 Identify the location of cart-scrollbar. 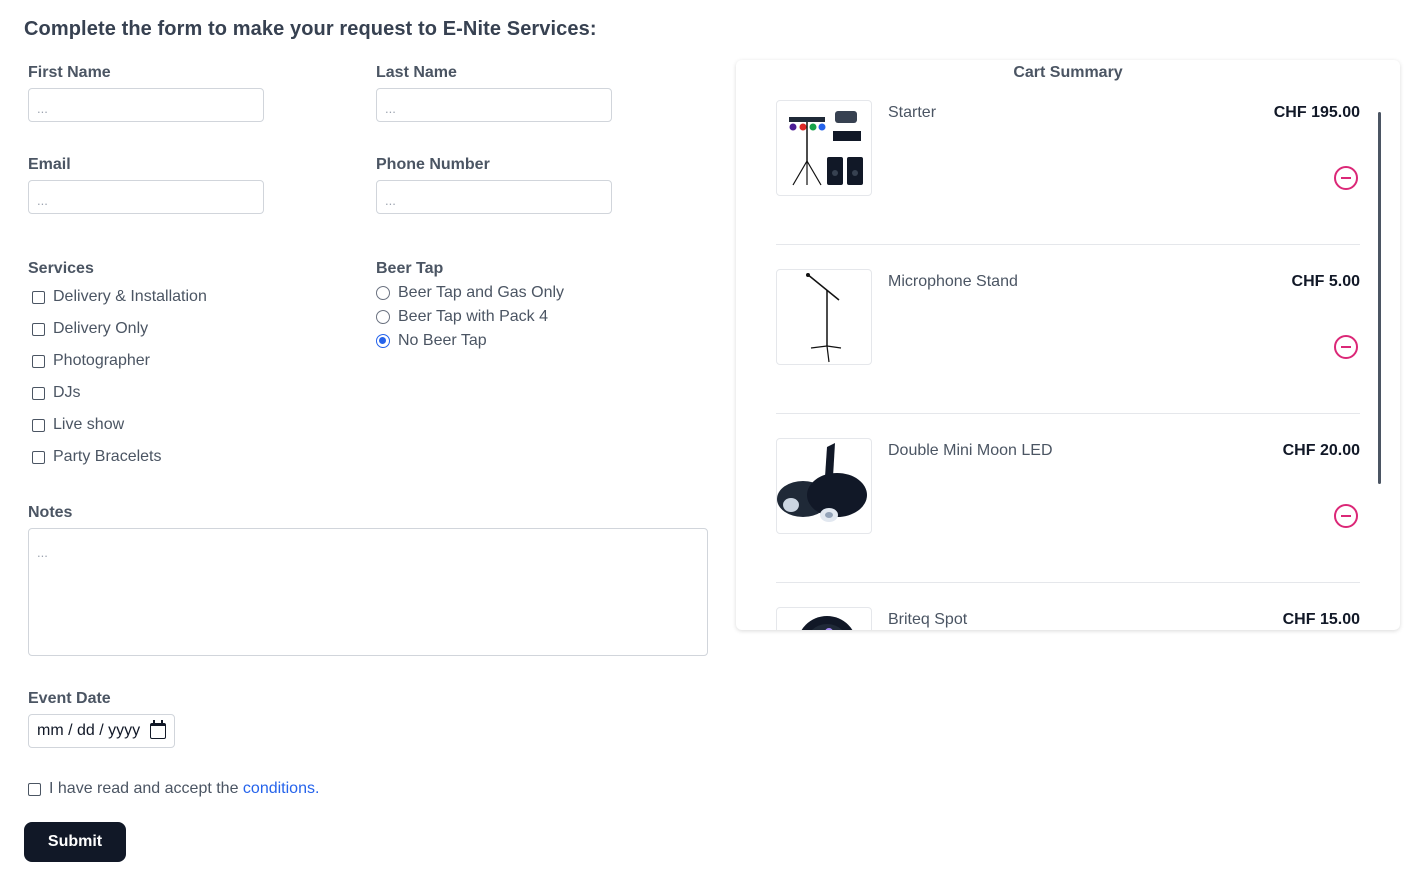
(1379, 298).